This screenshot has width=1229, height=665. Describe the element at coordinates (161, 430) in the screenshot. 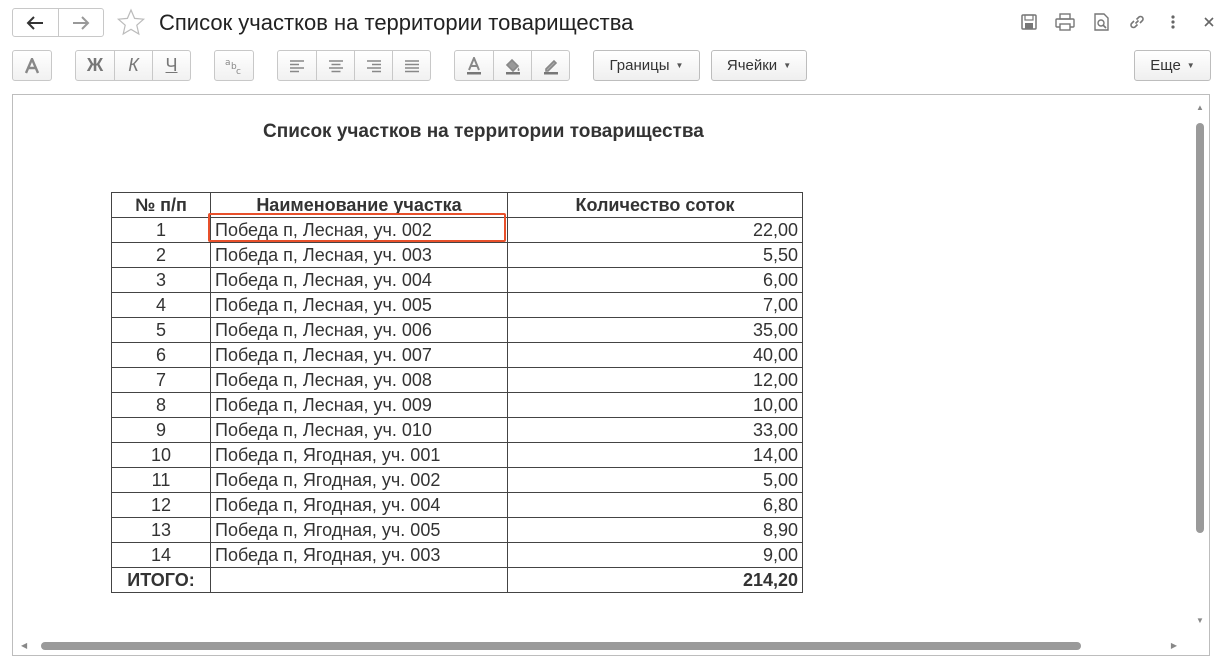

I see `row-number-cell: 9` at that location.